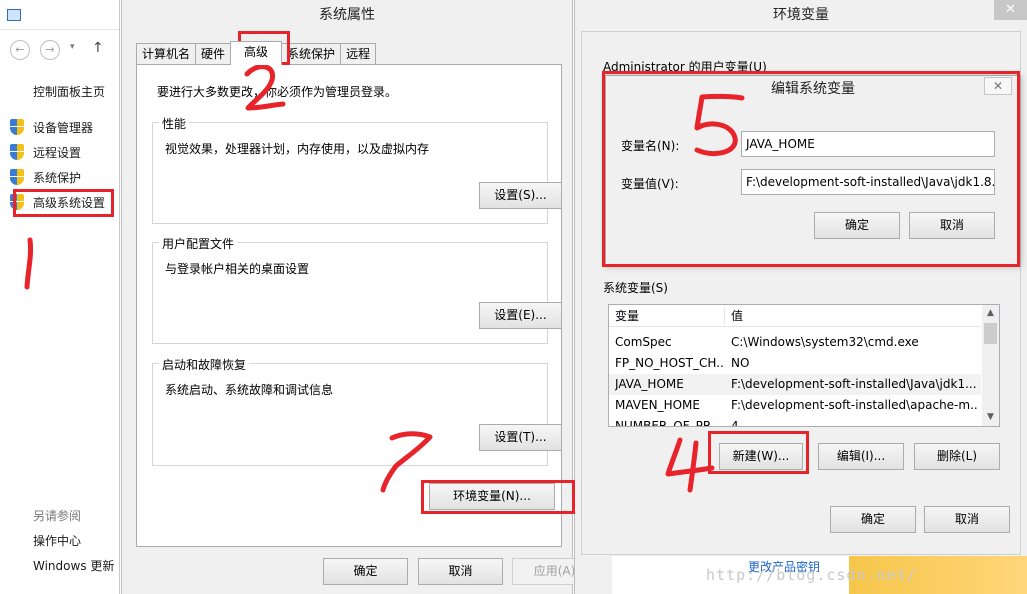 The width and height of the screenshot is (1027, 594). Describe the element at coordinates (63, 127) in the screenshot. I see `cp-item-label: 设备管理器` at that location.